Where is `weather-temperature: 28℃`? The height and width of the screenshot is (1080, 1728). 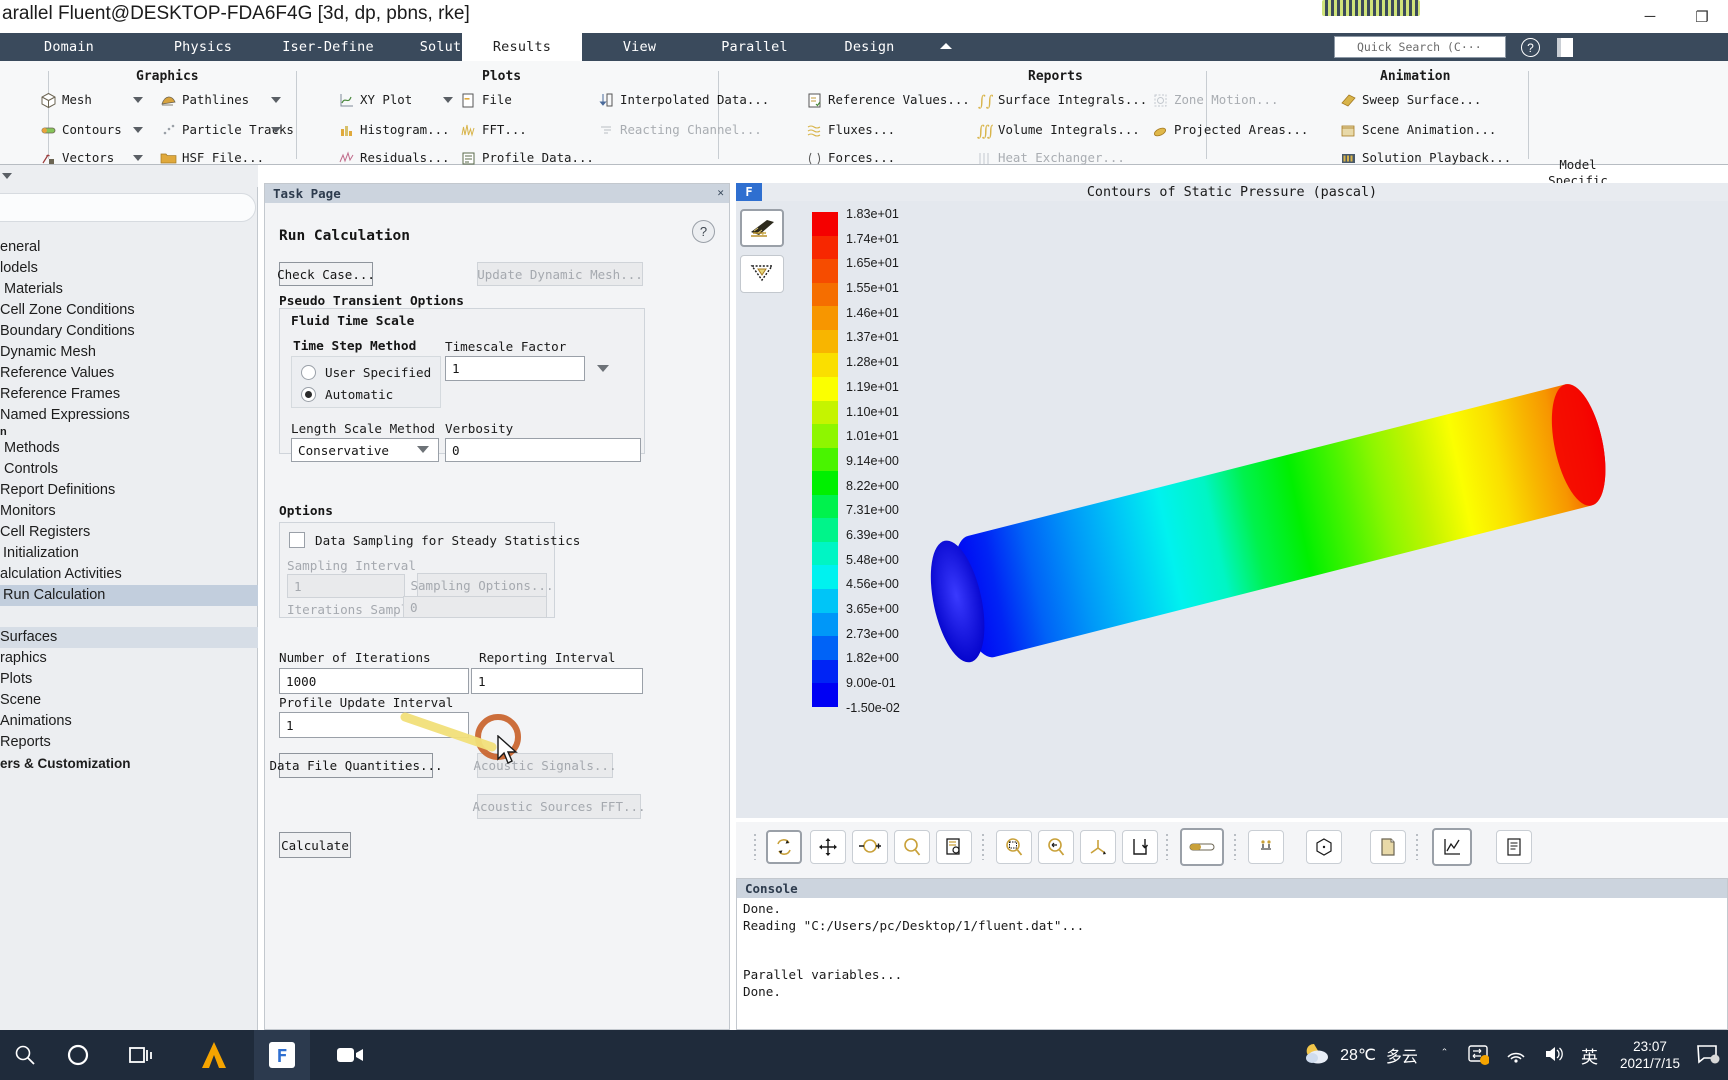 weather-temperature: 28℃ is located at coordinates (1358, 1055).